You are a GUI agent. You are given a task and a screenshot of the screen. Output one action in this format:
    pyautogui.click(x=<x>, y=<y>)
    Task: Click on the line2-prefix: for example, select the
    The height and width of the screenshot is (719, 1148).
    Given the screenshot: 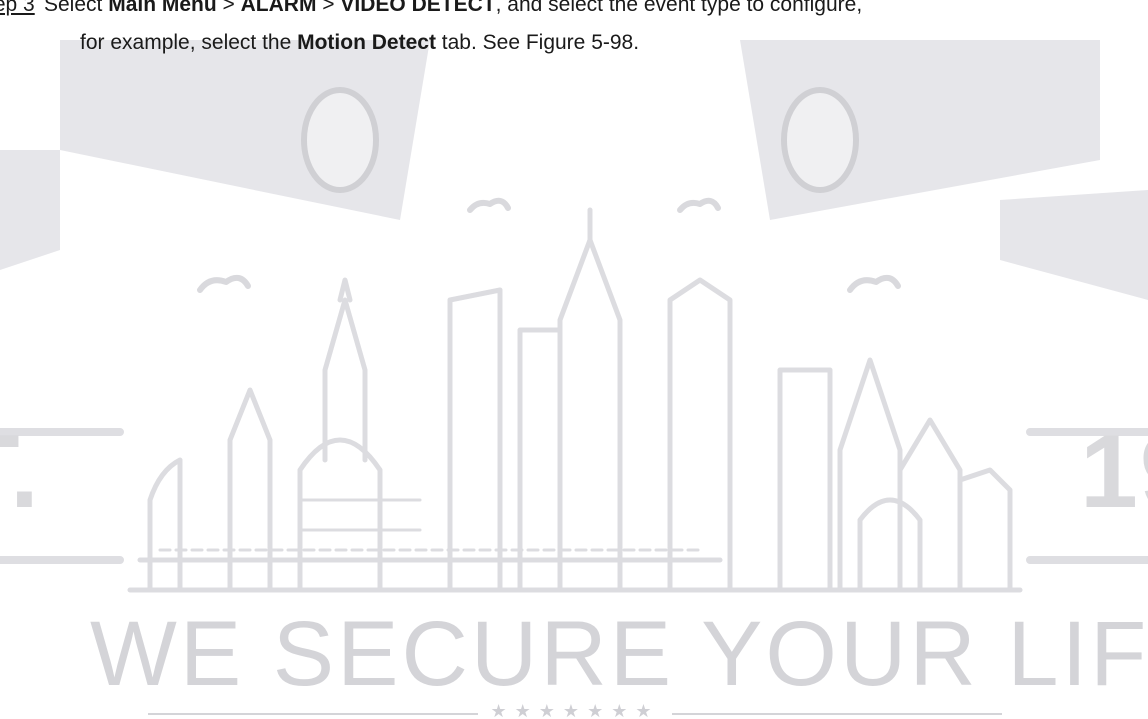 What is the action you would take?
    pyautogui.click(x=189, y=42)
    